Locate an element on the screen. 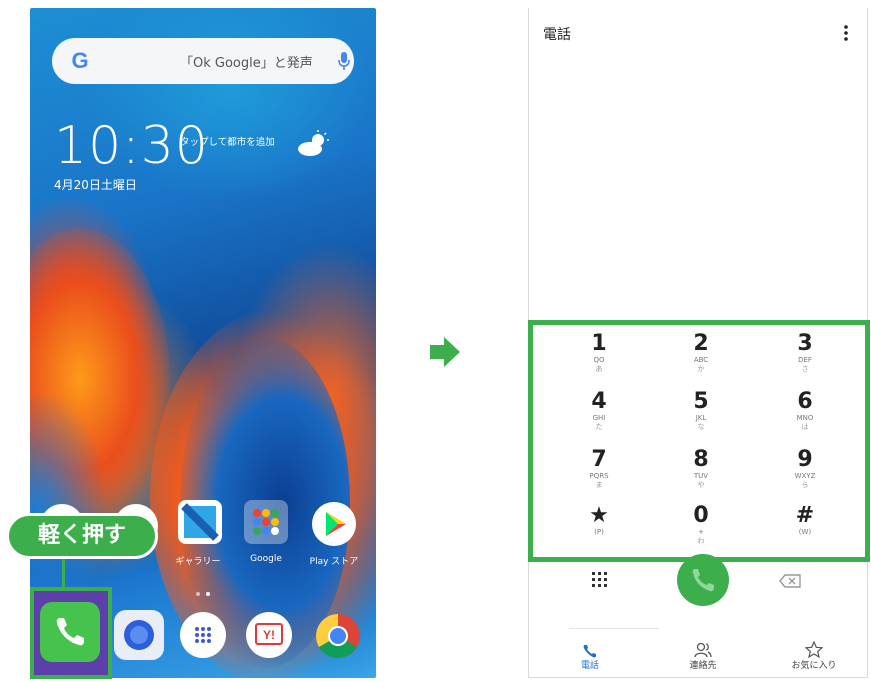 Image resolution: width=871 pixels, height=682 pixels. add-city-hint: タップして都市を追加 is located at coordinates (232, 142).